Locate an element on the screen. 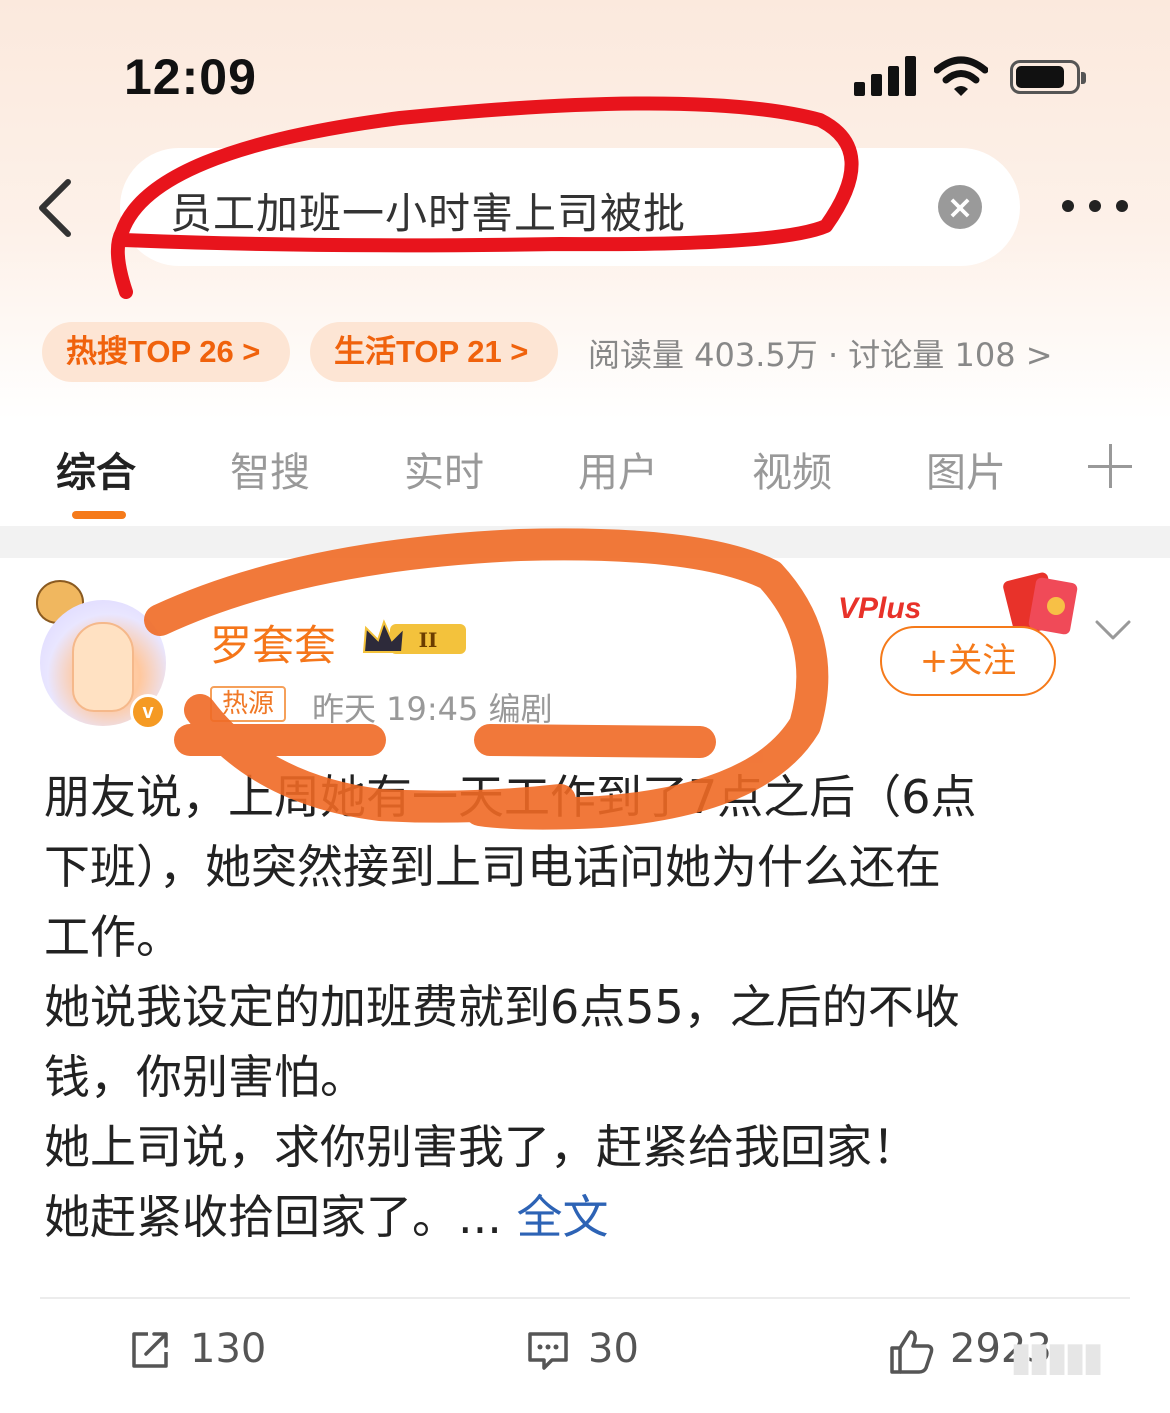 The width and height of the screenshot is (1170, 1413). tab-video: 视频 is located at coordinates (792, 469).